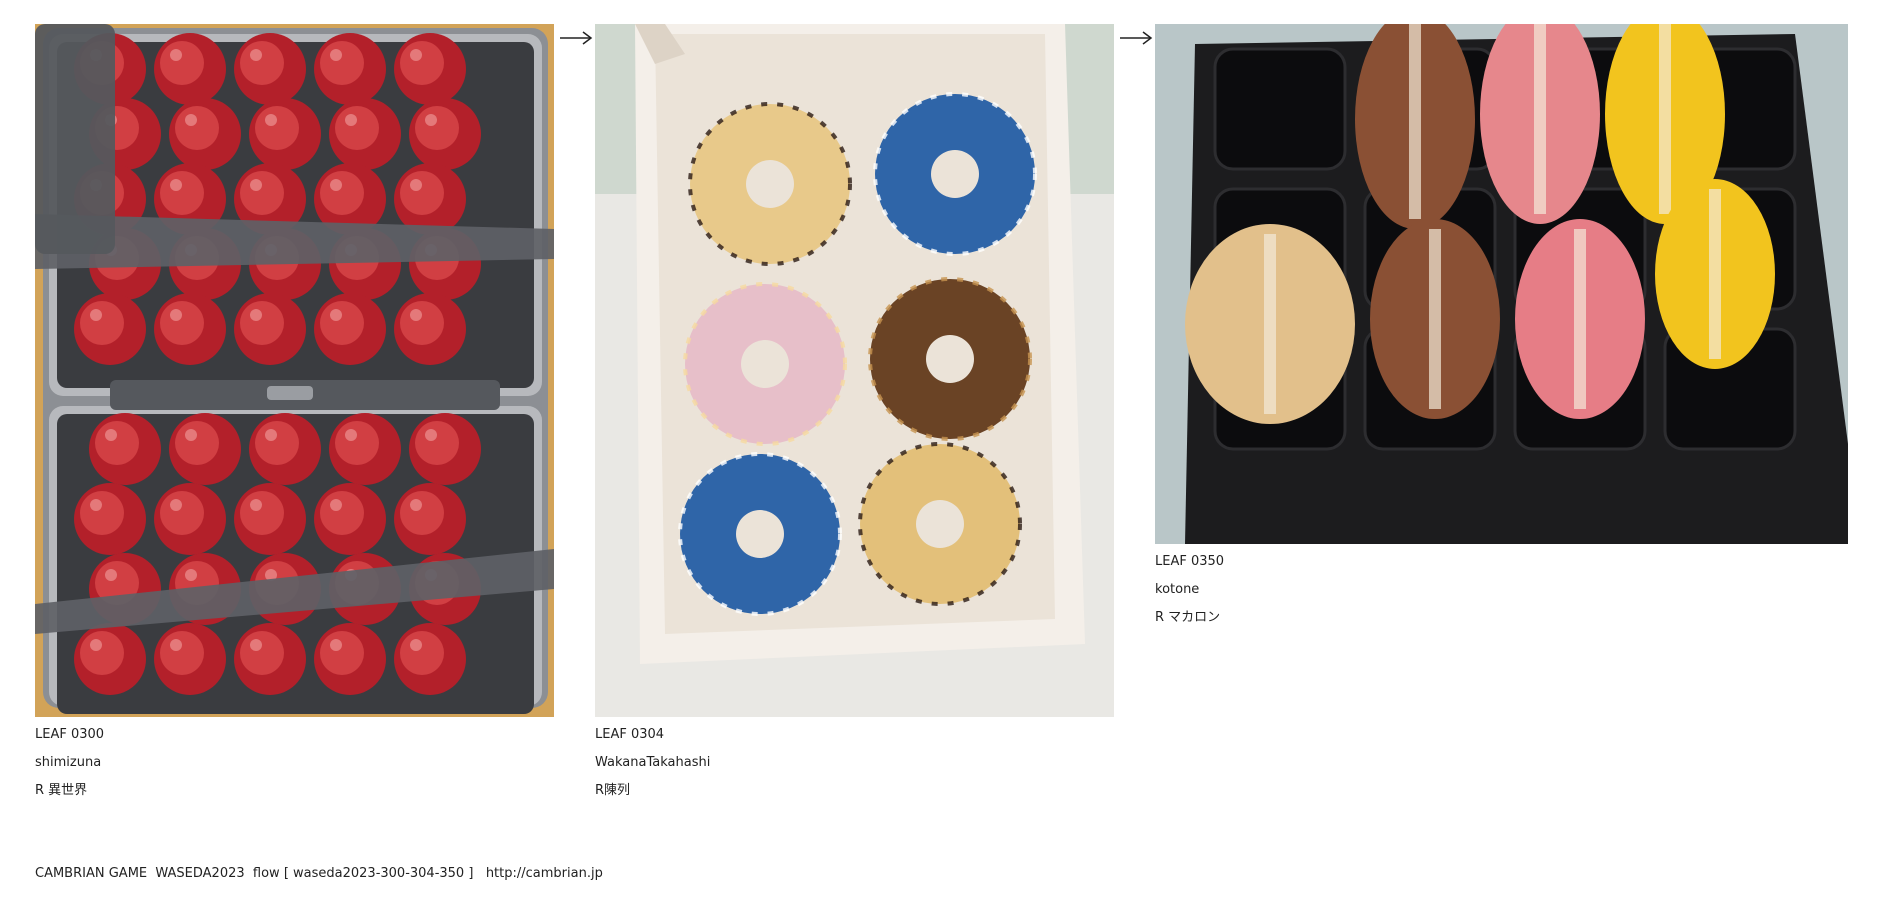 The height and width of the screenshot is (900, 1883). Describe the element at coordinates (68, 763) in the screenshot. I see `author-name: shimizuna` at that location.